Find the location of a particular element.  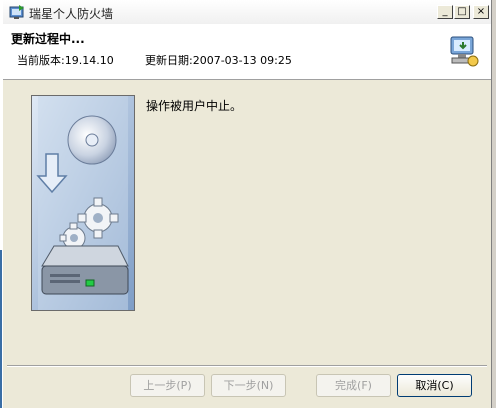

minimize-button: _ is located at coordinates (445, 12).